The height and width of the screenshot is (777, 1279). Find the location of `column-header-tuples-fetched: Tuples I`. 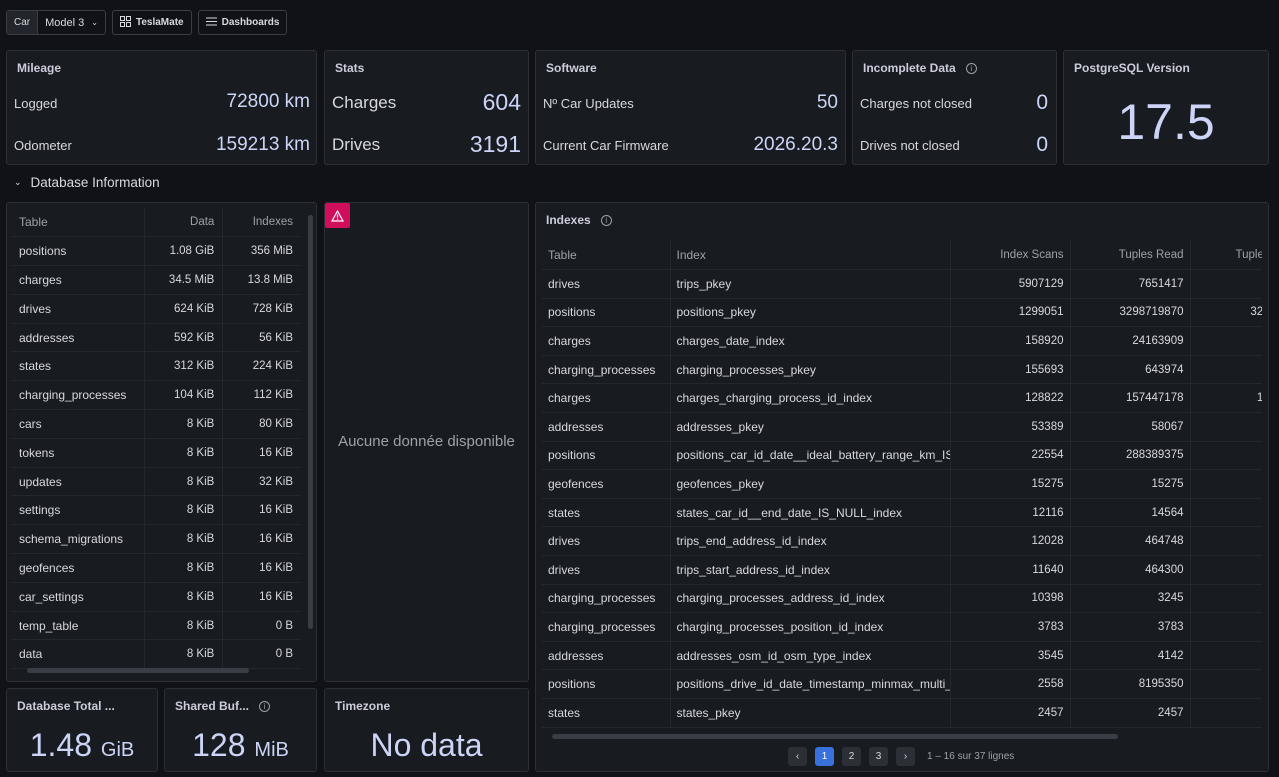

column-header-tuples-fetched: Tuples I is located at coordinates (1226, 256).